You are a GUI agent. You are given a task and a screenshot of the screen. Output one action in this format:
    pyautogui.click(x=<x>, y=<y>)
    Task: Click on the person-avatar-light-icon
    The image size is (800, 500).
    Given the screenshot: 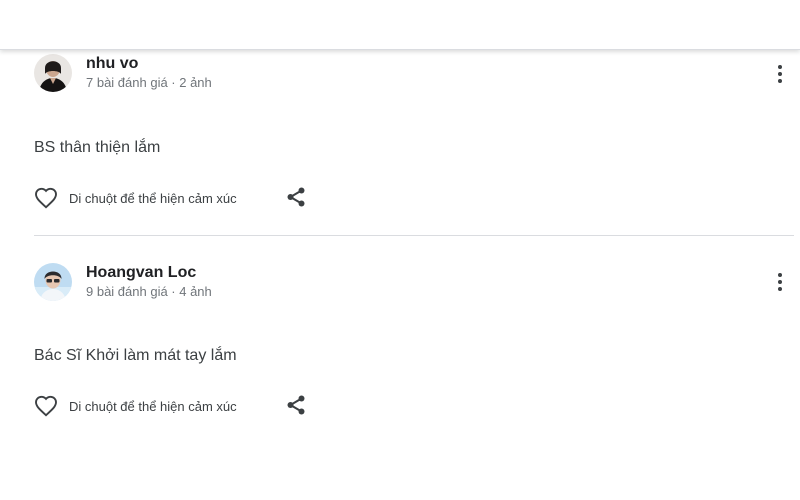 What is the action you would take?
    pyautogui.click(x=53, y=282)
    